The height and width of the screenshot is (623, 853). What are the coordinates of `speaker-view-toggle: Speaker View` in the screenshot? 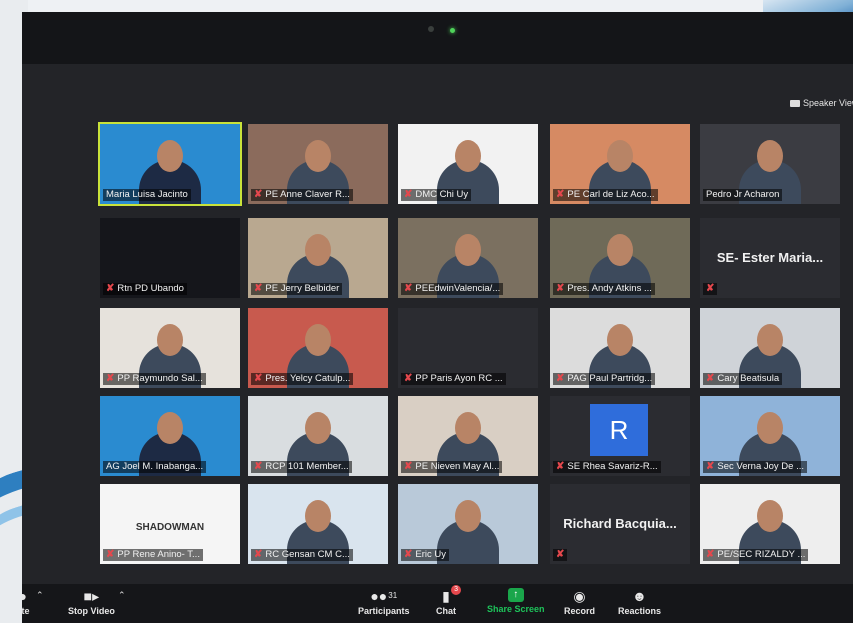 It's located at (821, 103).